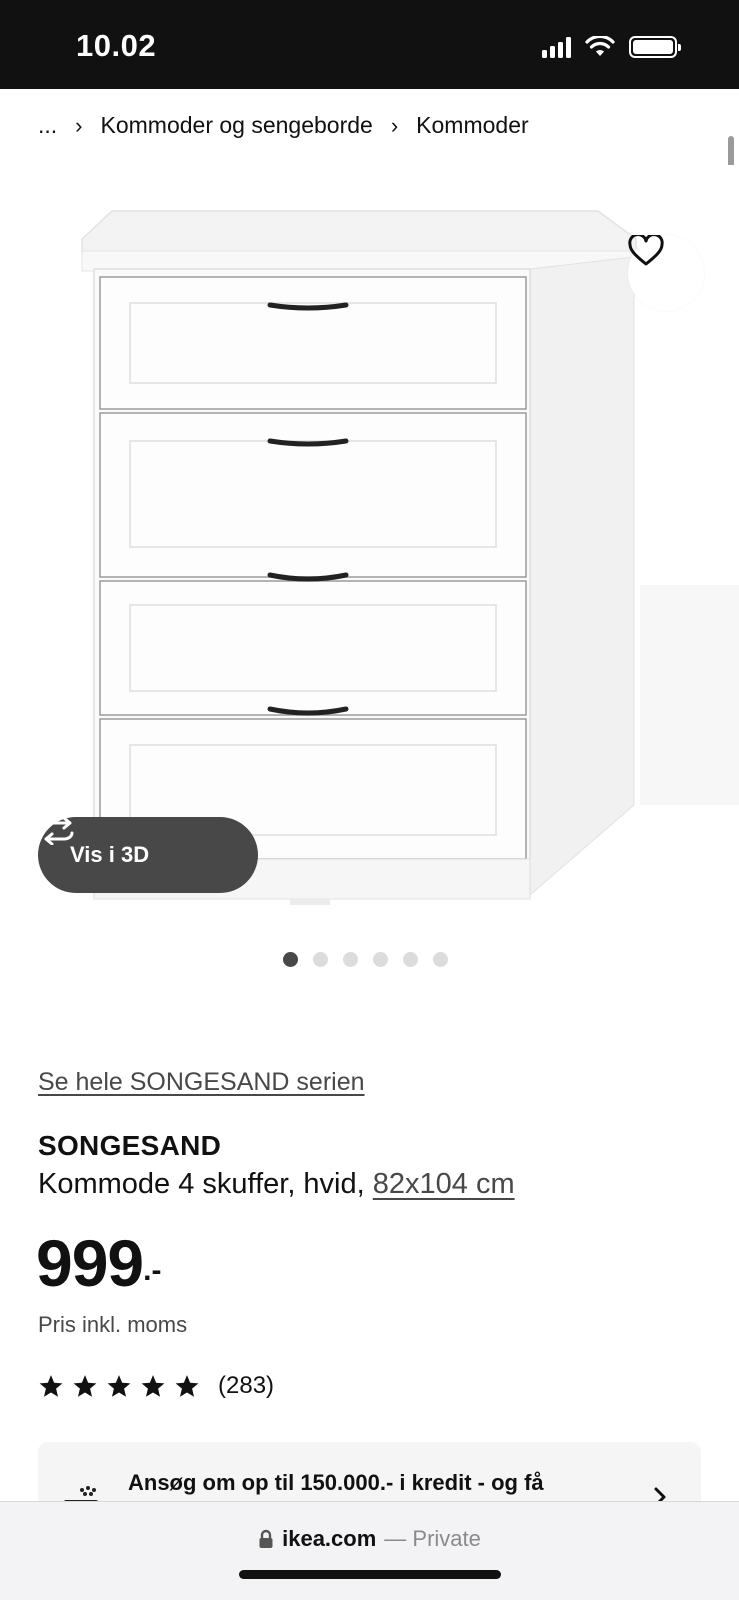 Image resolution: width=739 pixels, height=1600 pixels. I want to click on private-mode-label: — Private, so click(432, 1538).